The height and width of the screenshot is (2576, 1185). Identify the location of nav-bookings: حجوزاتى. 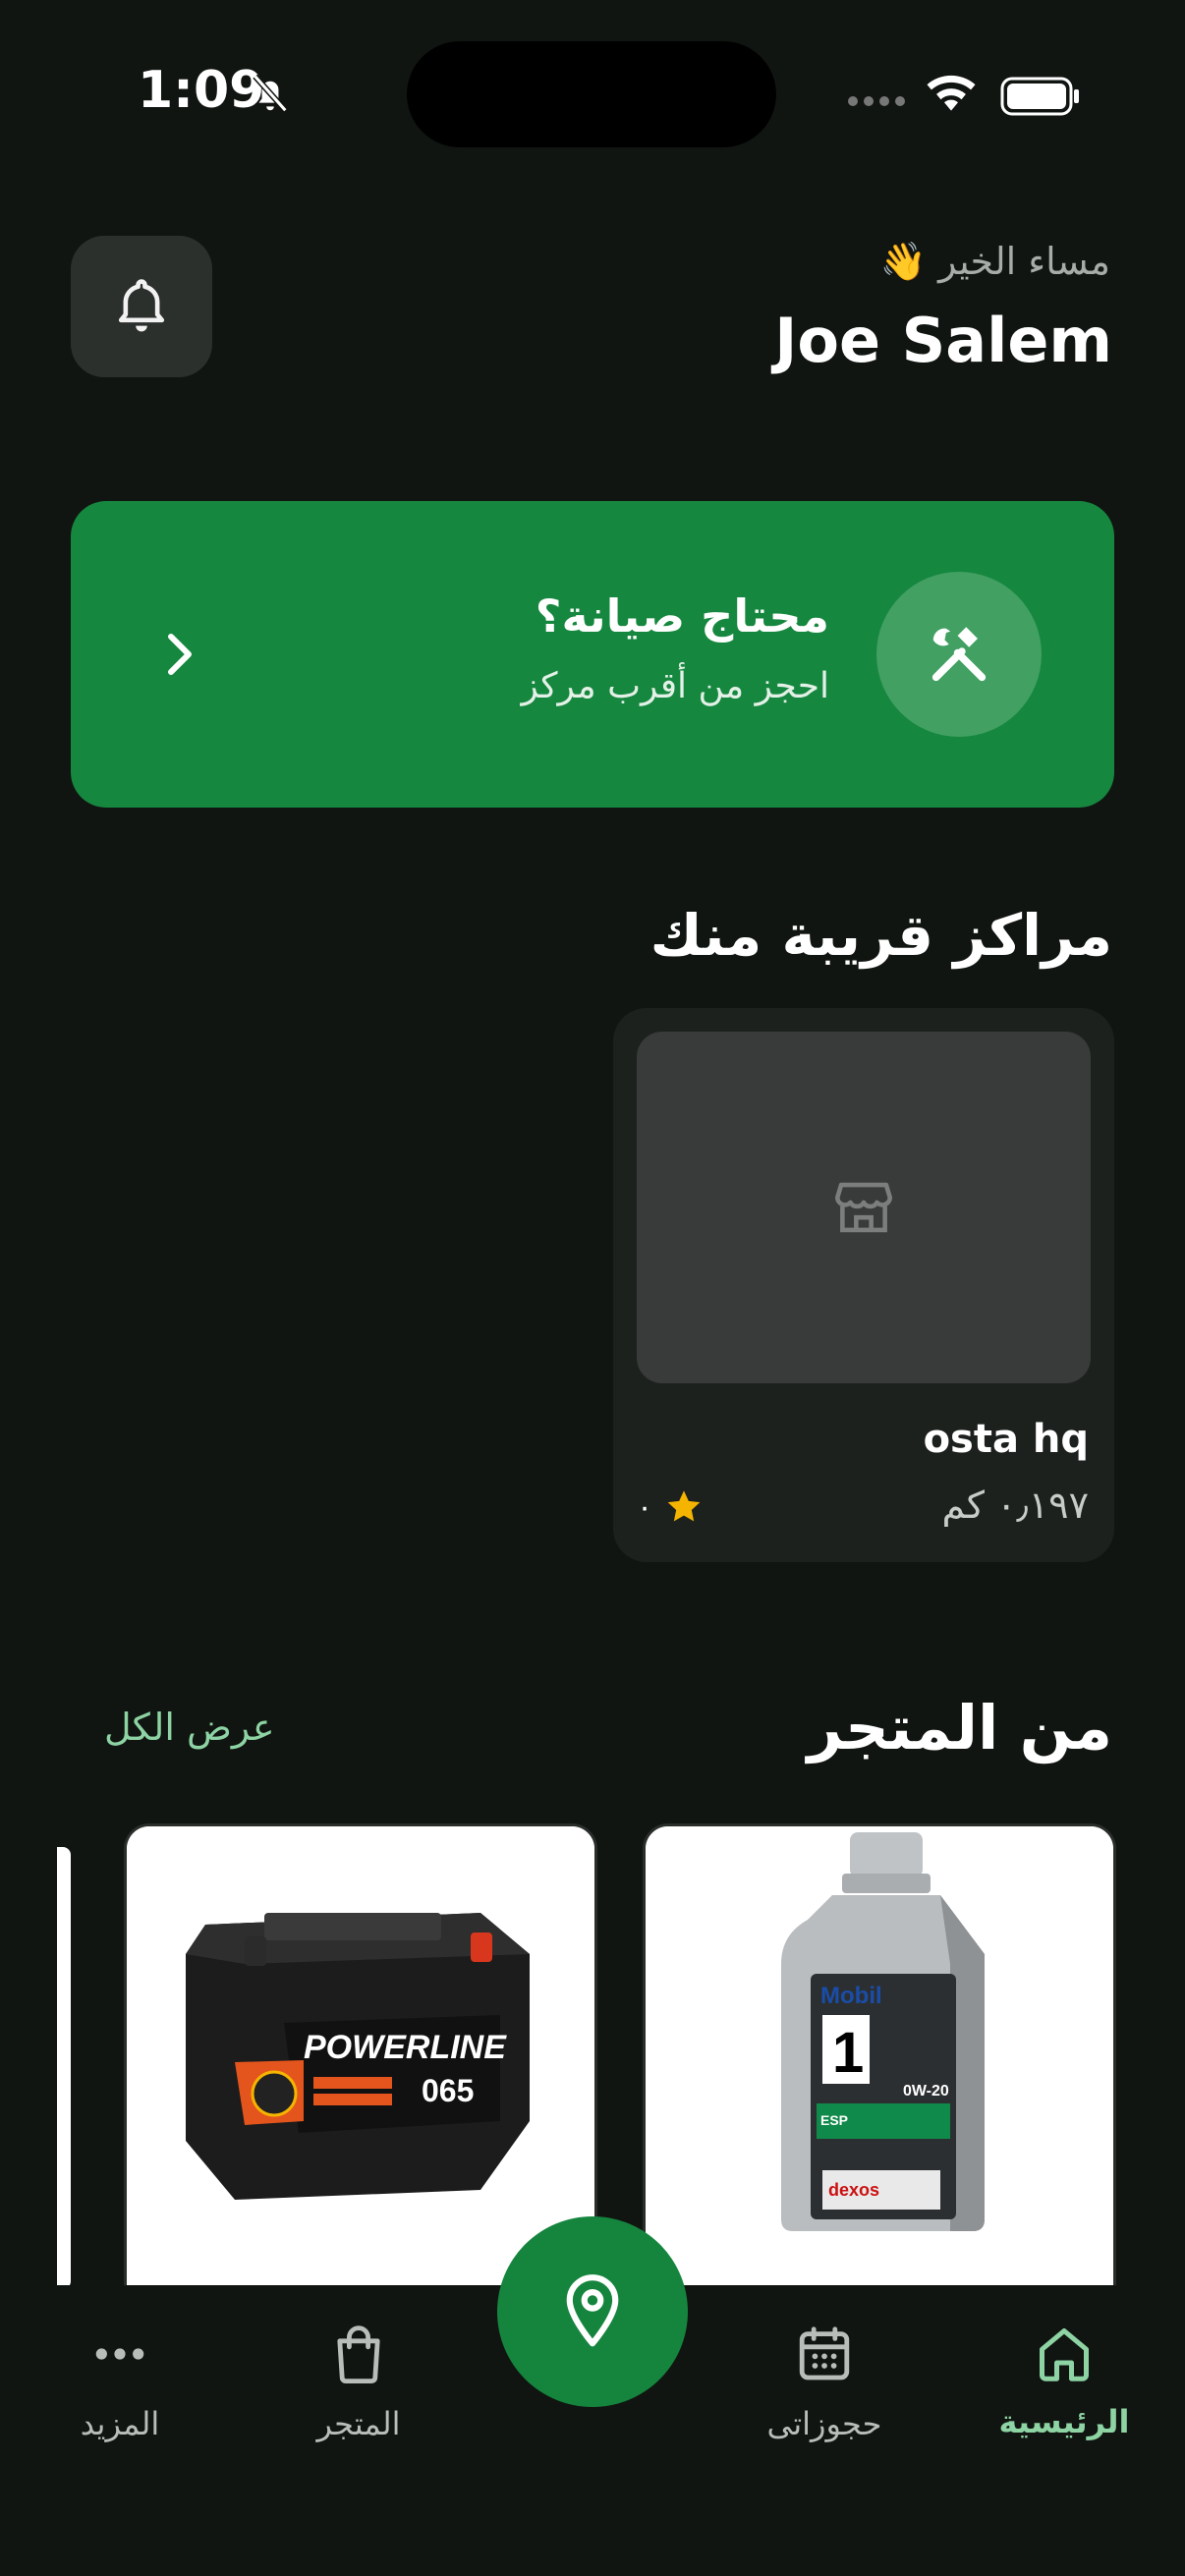
(825, 2383).